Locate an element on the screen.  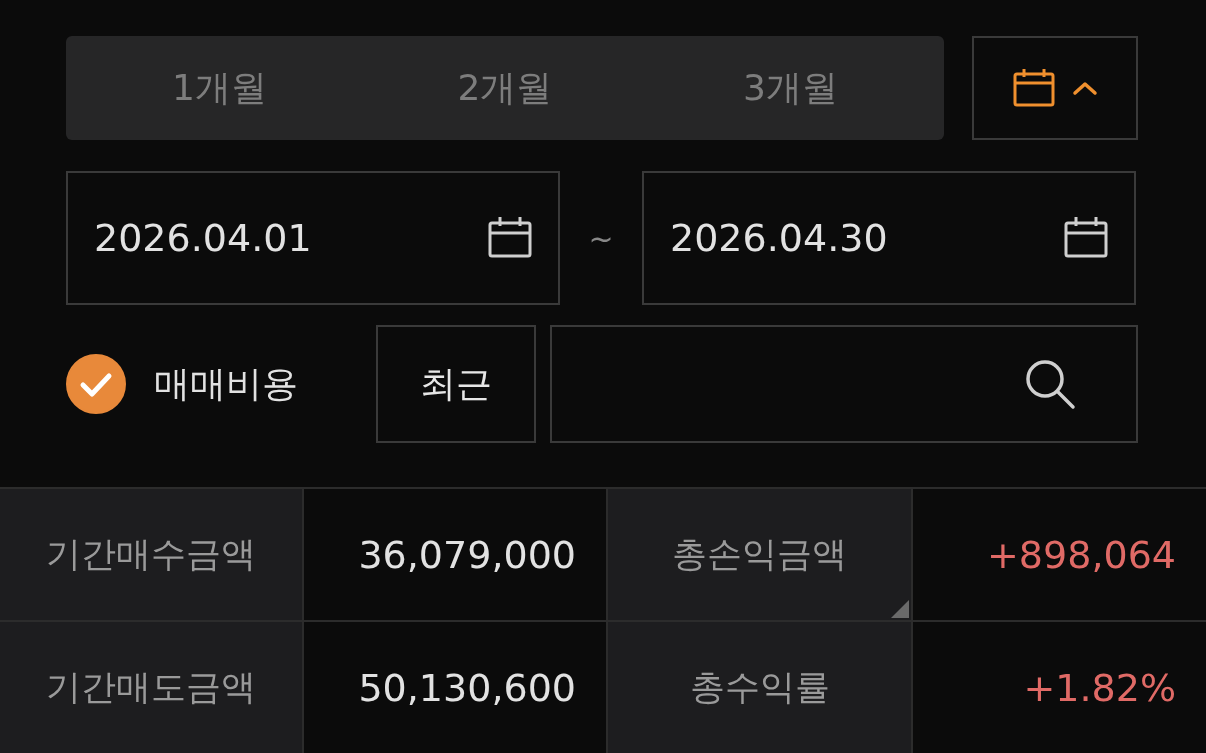
summary-label-cell: 기간매도금액 is located at coordinates (151, 687).